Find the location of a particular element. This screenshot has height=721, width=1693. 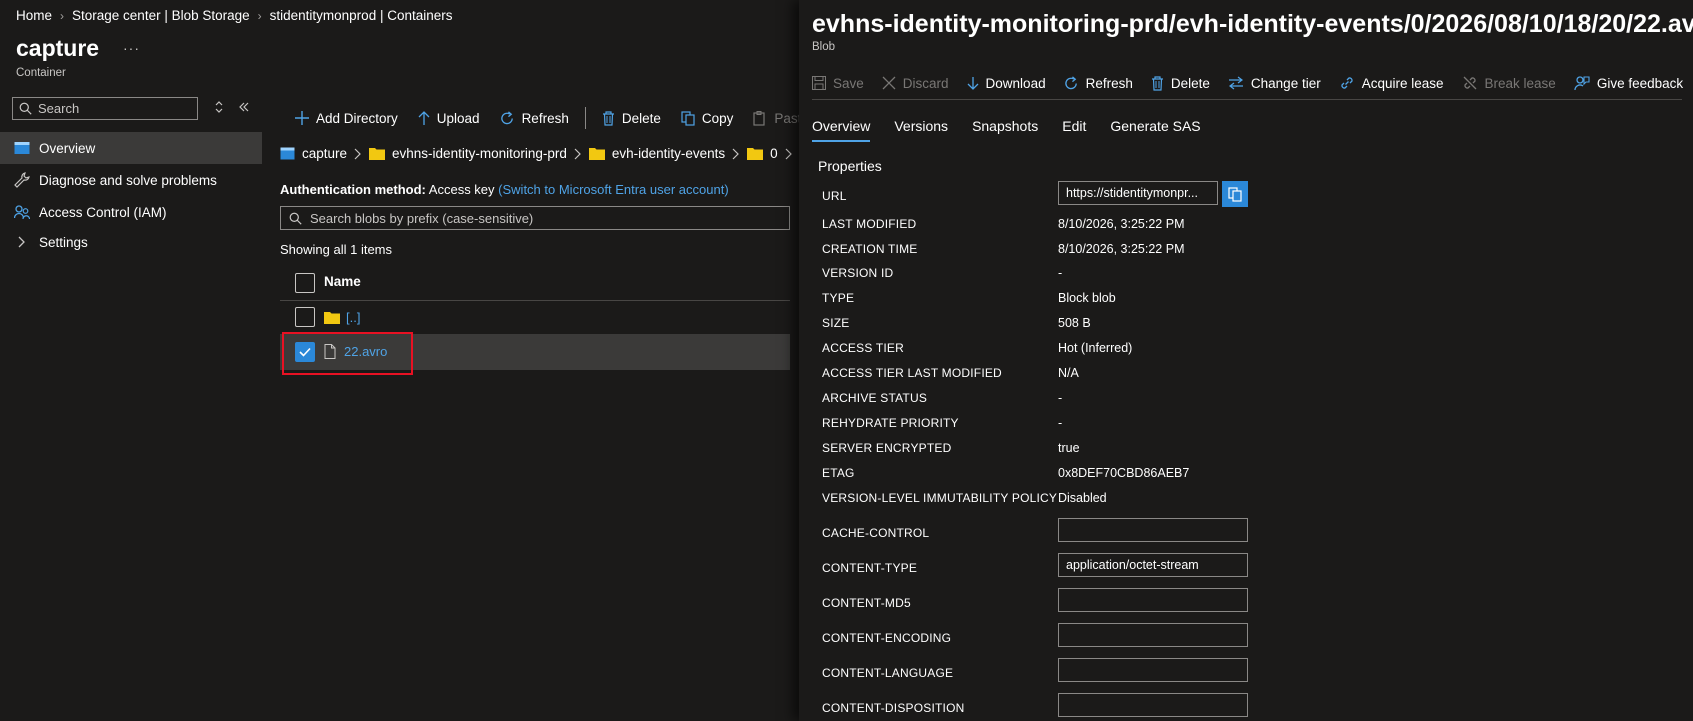

table-header: Name is located at coordinates (535, 283).